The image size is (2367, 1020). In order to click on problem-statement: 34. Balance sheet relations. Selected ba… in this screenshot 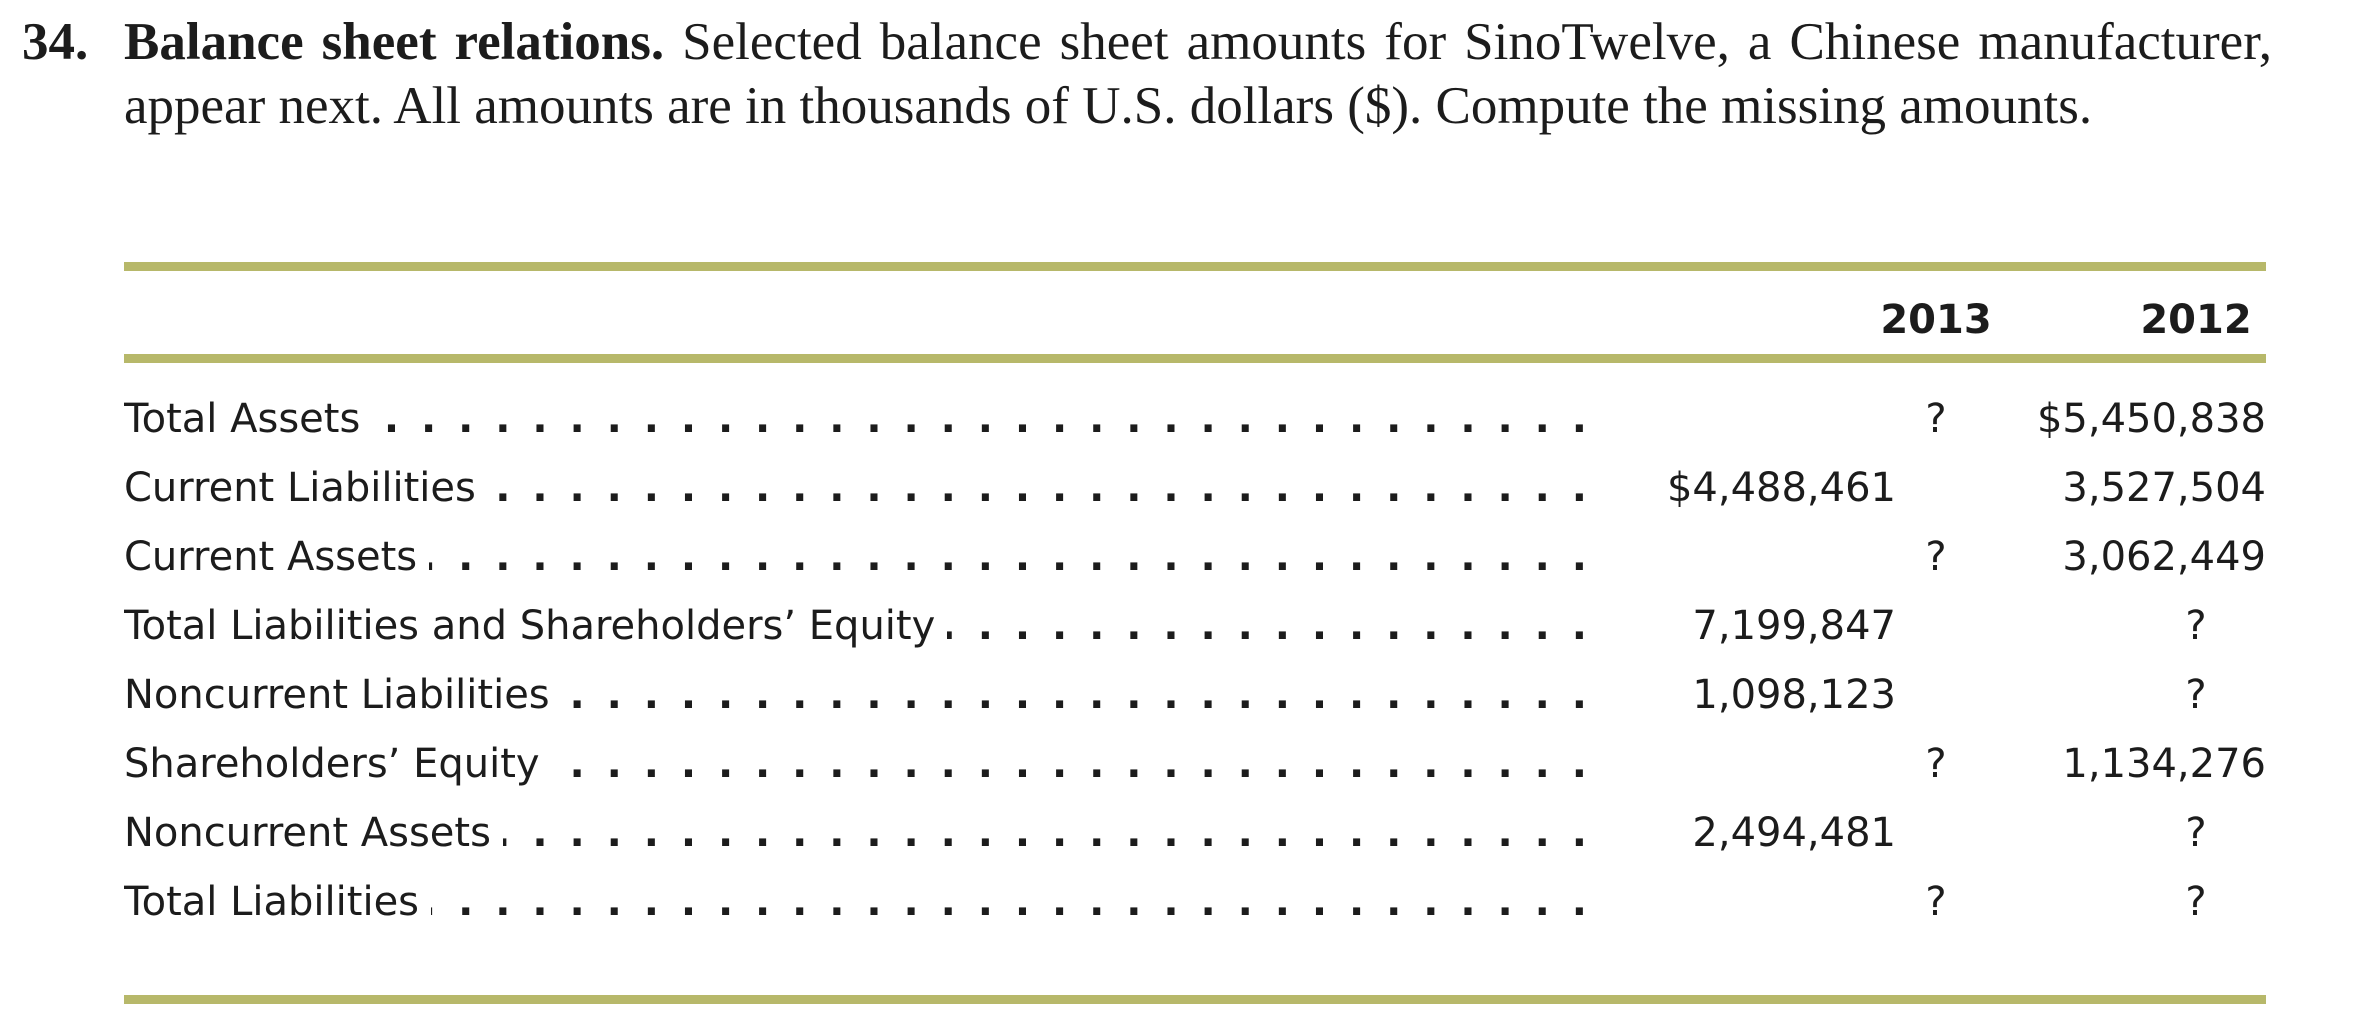, I will do `click(1147, 74)`.